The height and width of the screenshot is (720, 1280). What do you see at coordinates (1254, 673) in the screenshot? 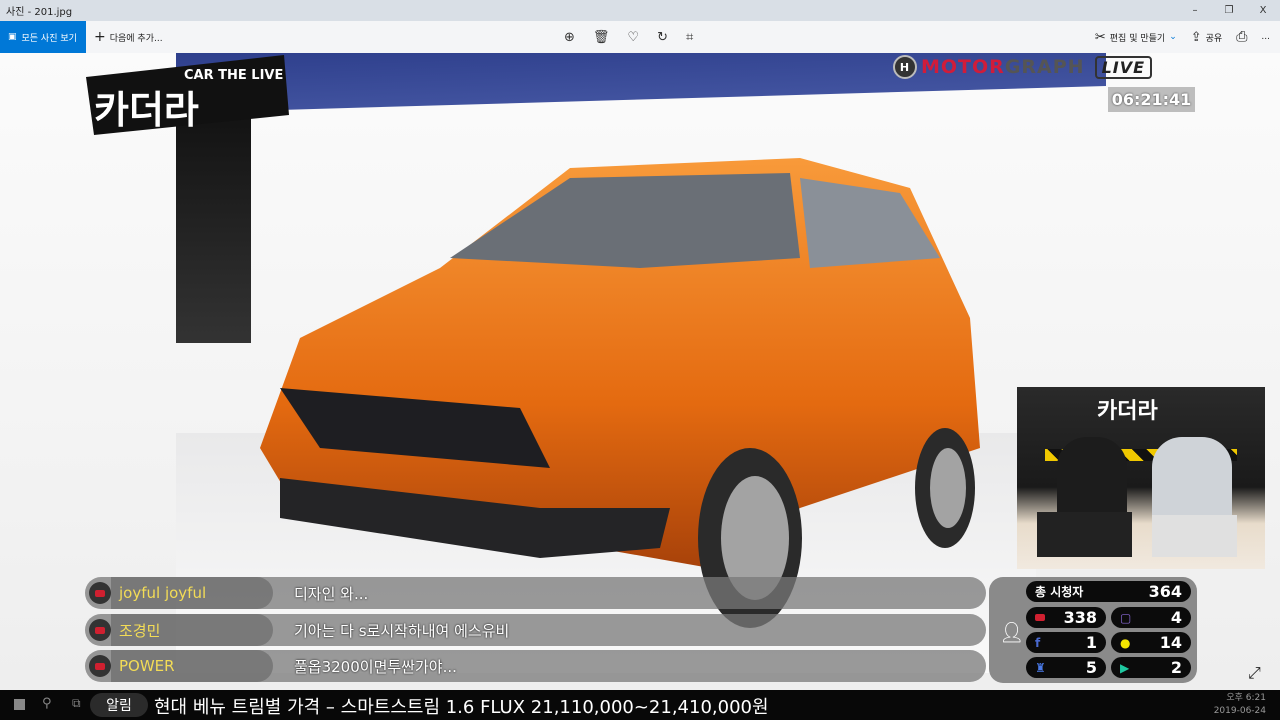
I see `fullscreen-icon: ⤢` at bounding box center [1254, 673].